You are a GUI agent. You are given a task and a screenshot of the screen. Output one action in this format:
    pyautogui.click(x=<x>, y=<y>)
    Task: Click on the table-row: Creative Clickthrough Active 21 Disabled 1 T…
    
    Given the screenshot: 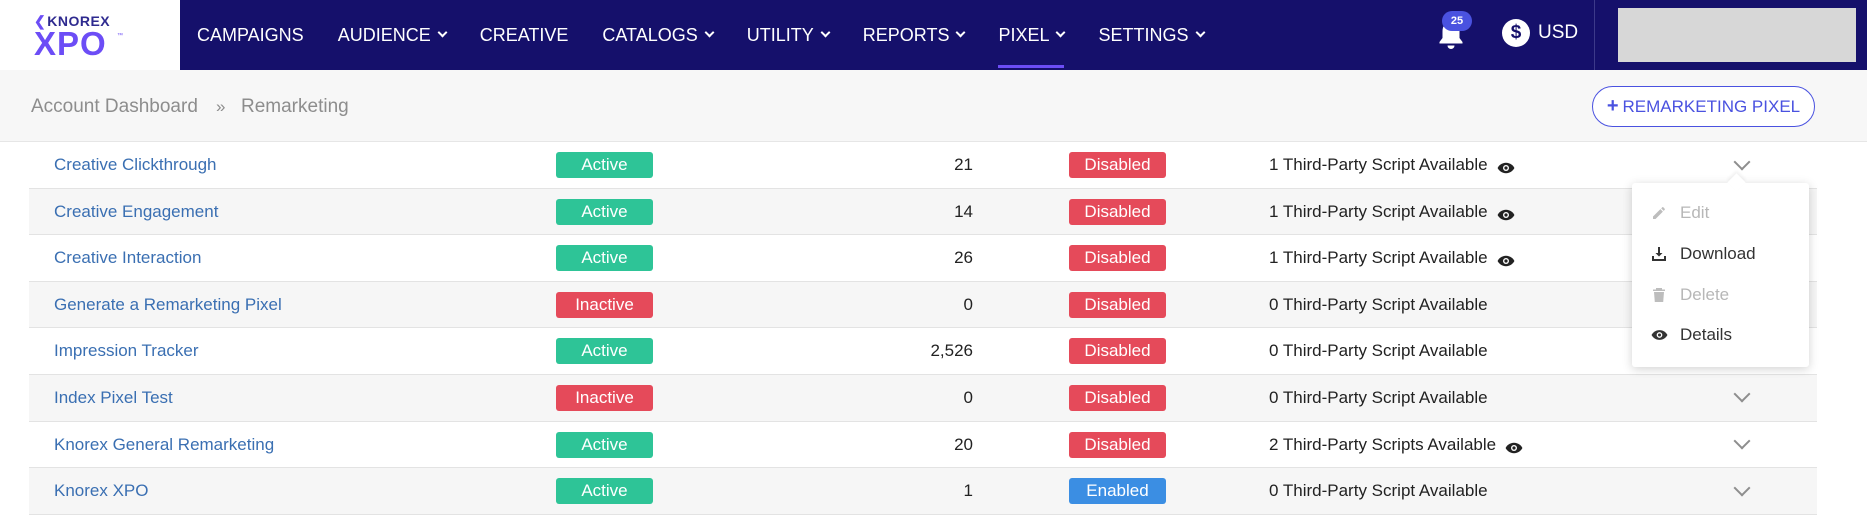 What is the action you would take?
    pyautogui.click(x=923, y=165)
    